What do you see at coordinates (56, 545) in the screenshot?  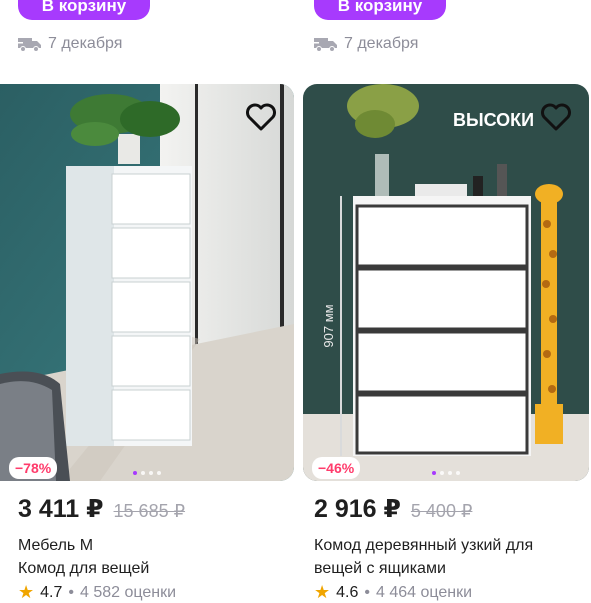 I see `product-brand: Мебель М` at bounding box center [56, 545].